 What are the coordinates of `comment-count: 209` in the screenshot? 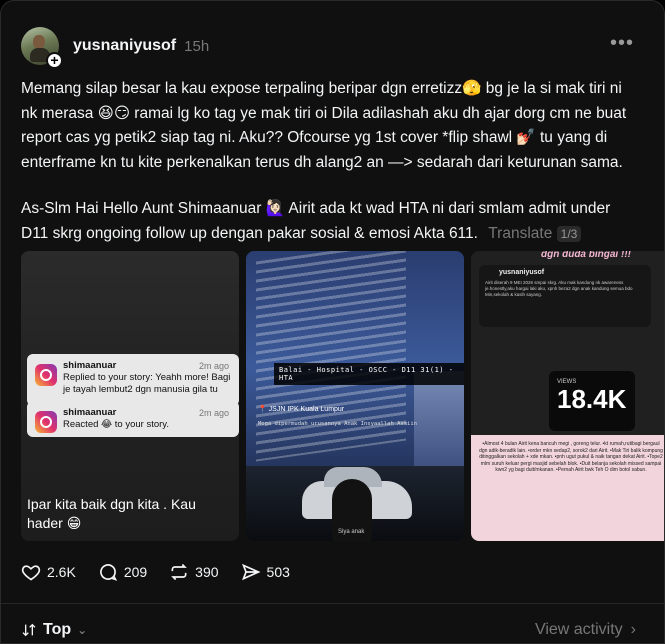 It's located at (135, 572).